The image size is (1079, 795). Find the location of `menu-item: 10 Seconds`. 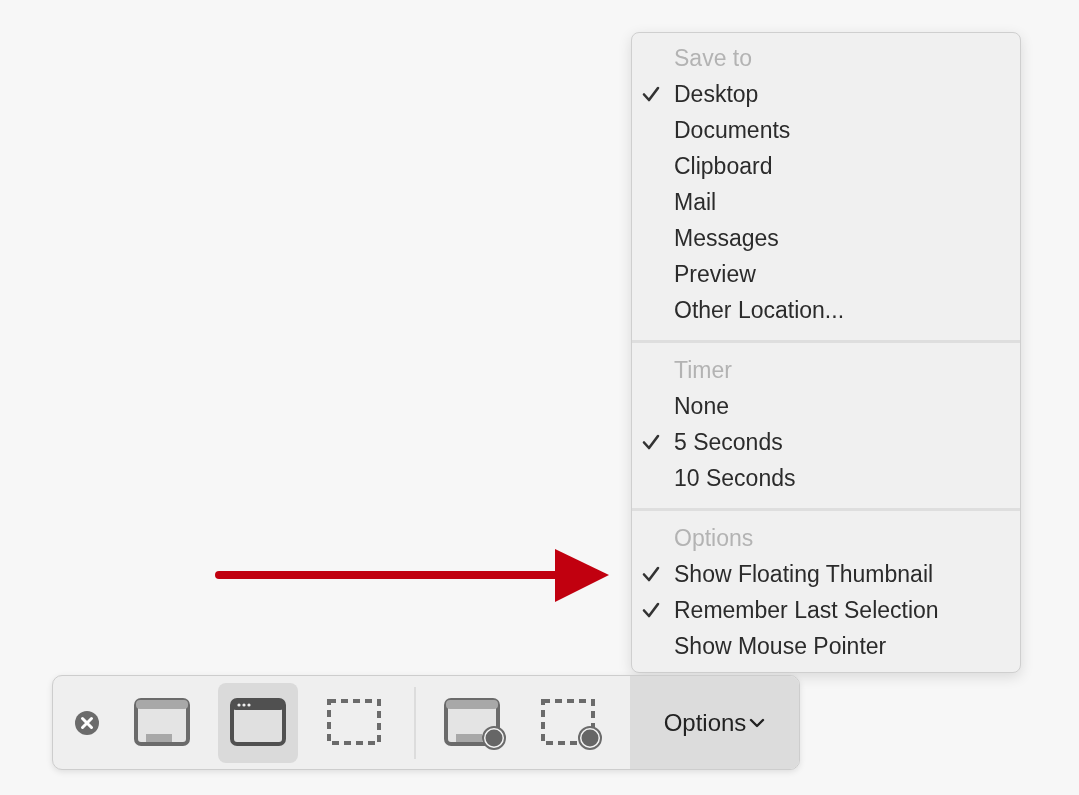

menu-item: 10 Seconds is located at coordinates (826, 478).